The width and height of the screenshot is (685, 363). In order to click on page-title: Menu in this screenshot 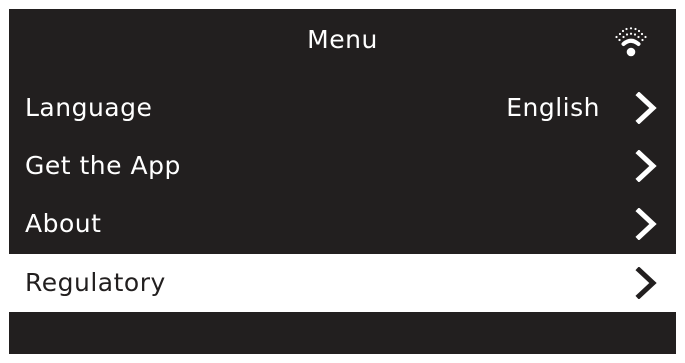, I will do `click(342, 39)`.